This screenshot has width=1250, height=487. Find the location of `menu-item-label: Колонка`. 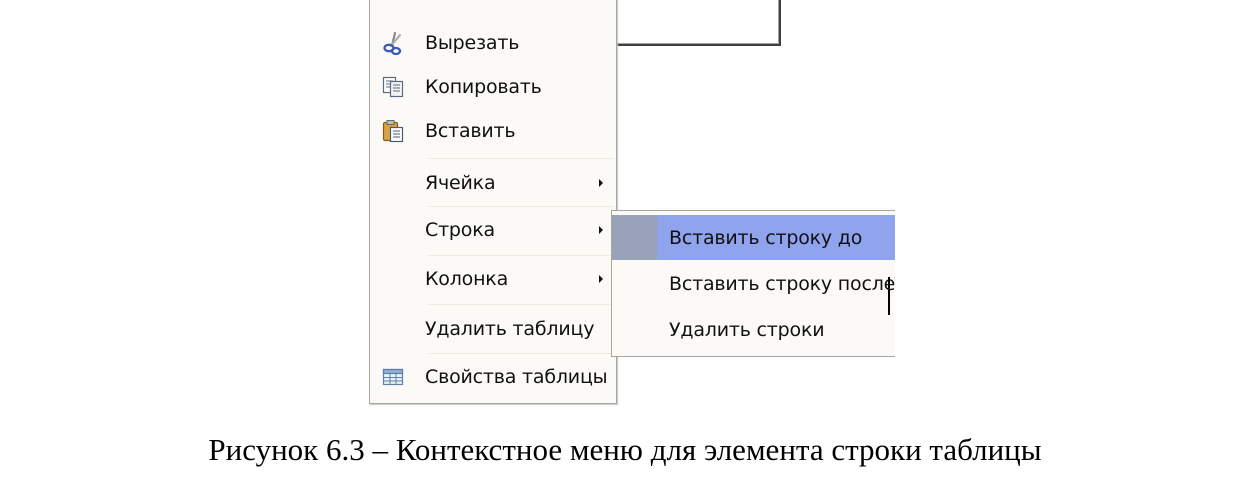

menu-item-label: Колонка is located at coordinates (467, 279).